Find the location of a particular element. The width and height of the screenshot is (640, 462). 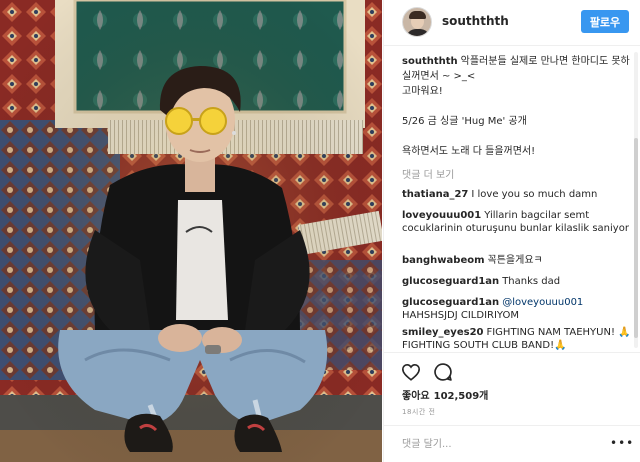

comment-username: banghwabeom is located at coordinates (443, 260).